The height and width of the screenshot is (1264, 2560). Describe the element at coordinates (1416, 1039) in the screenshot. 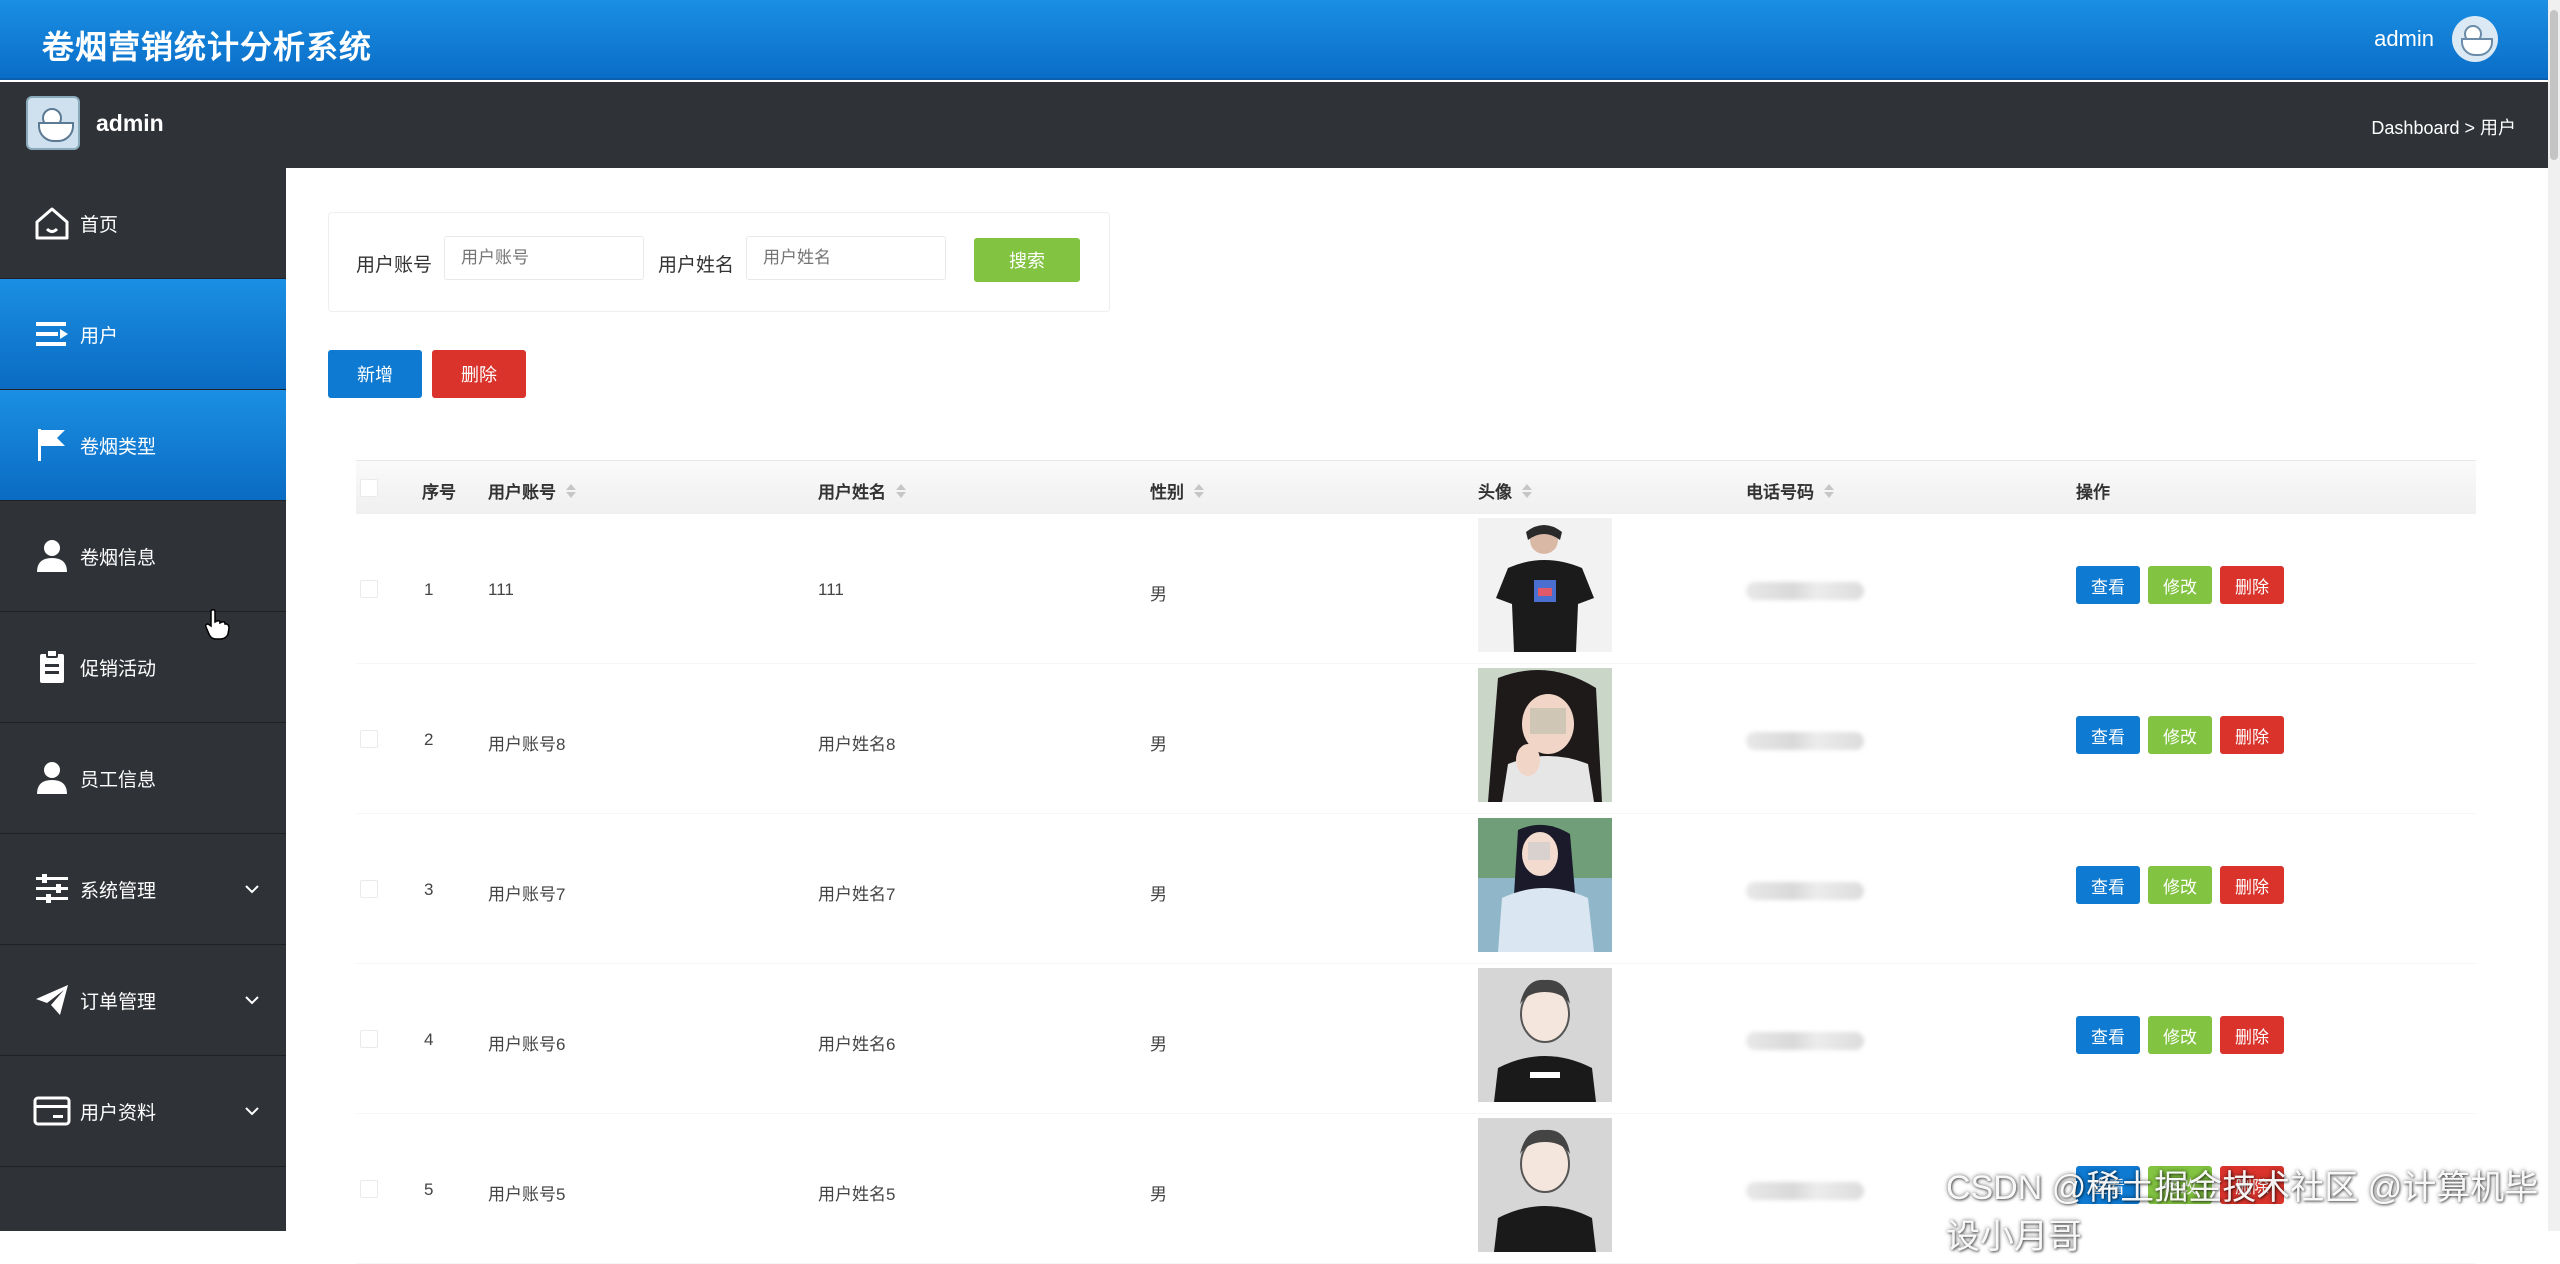

I see `table-row: 4 用户账号6 用户姓名6 男 查看 修改 删除` at that location.